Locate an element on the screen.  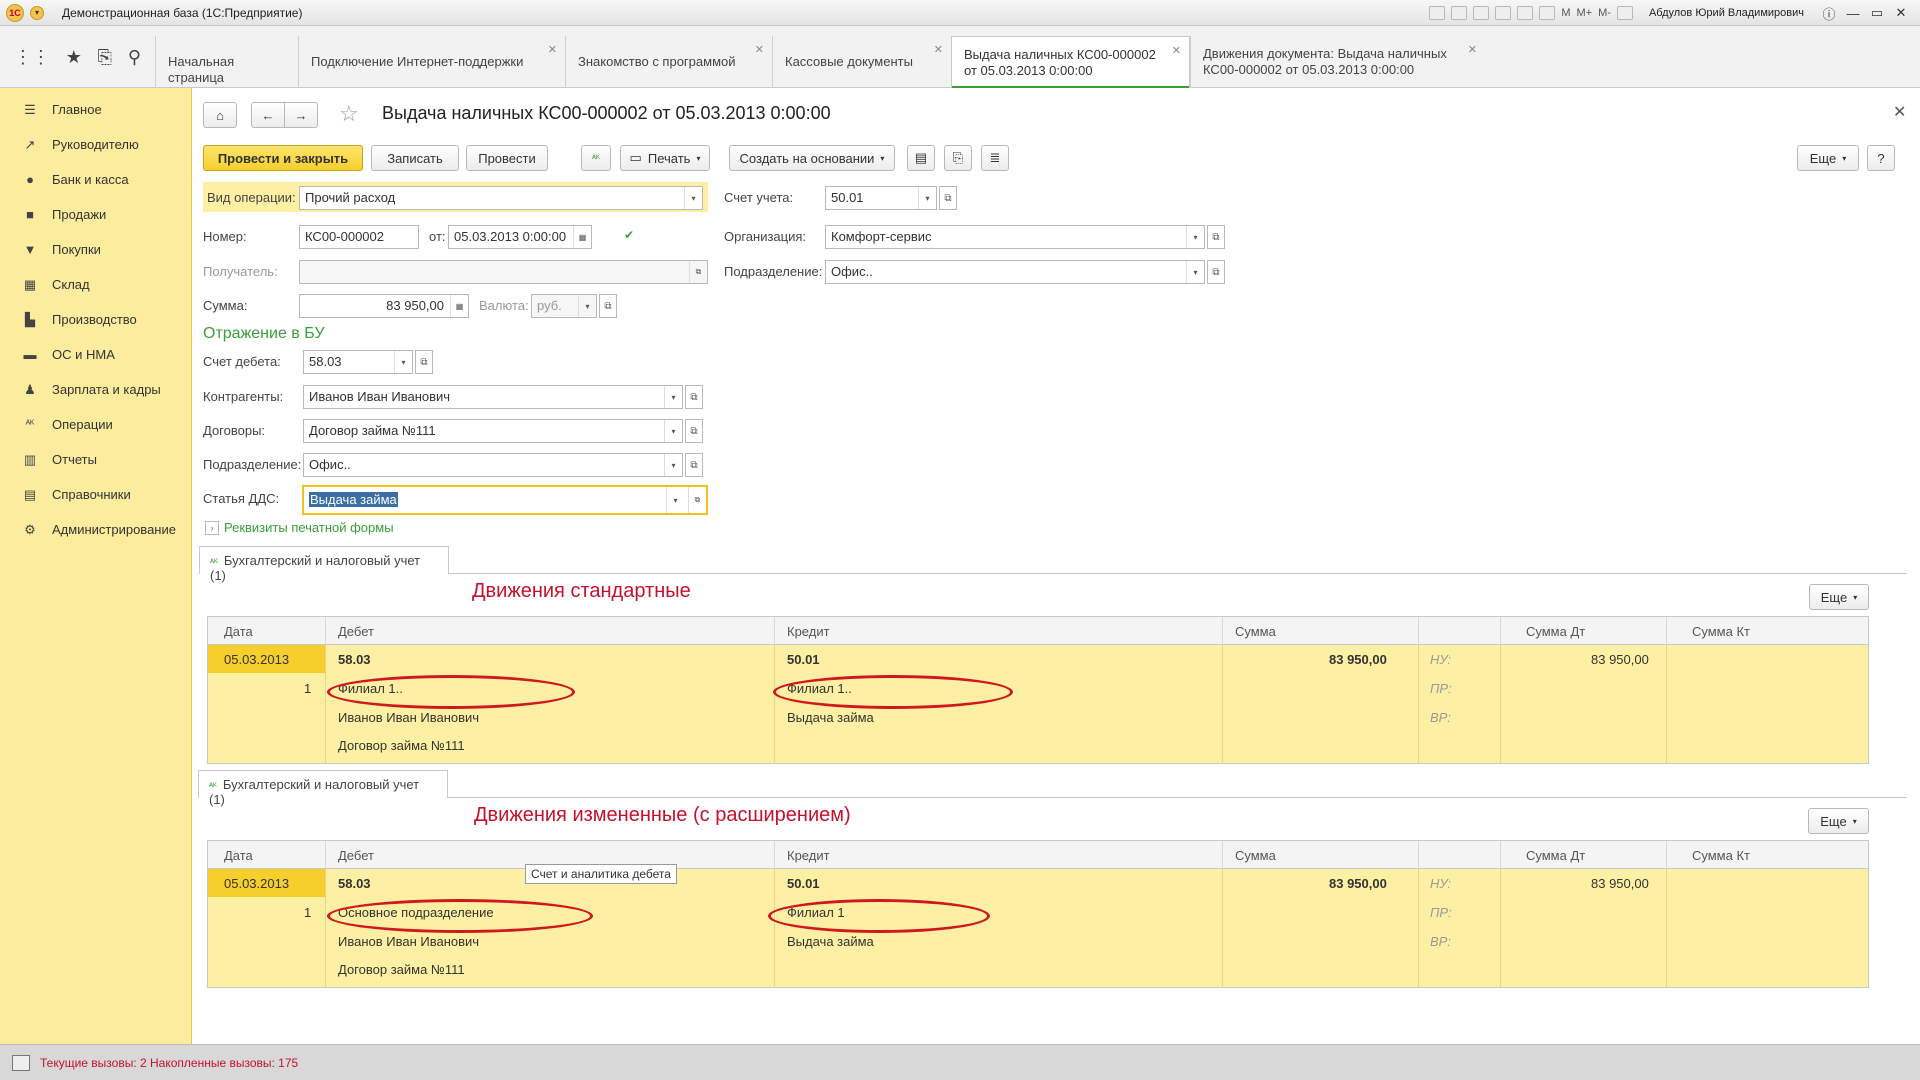
home-button: ⌂ is located at coordinates (220, 115).